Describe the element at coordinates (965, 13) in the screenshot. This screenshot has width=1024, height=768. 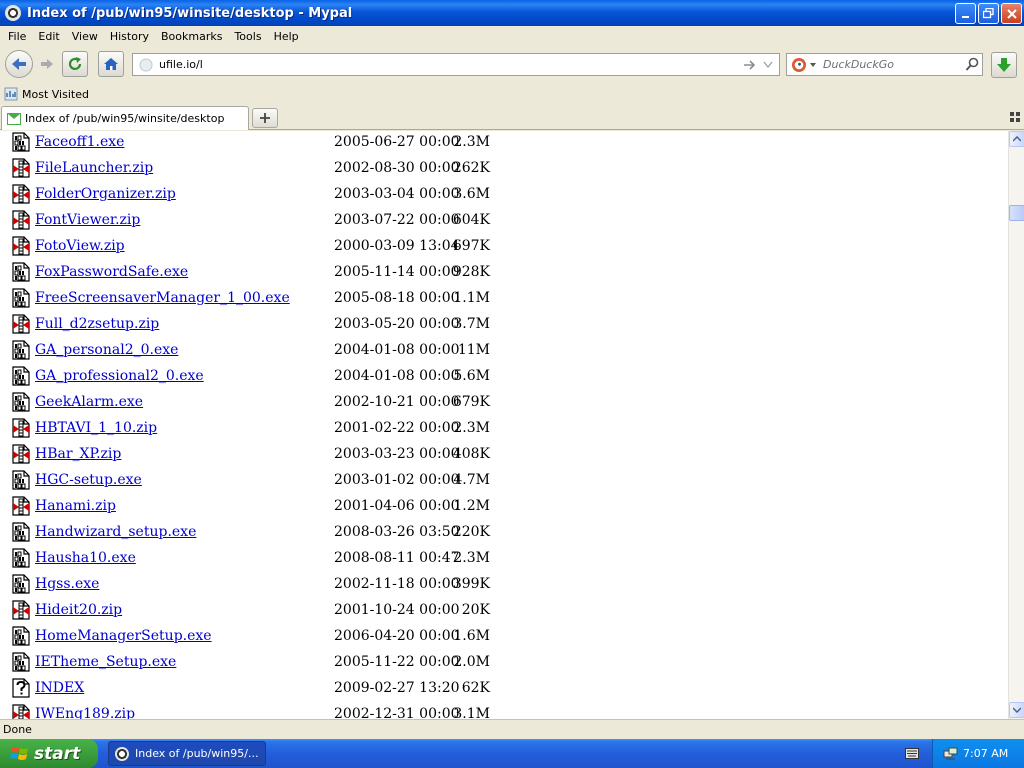
I see `minimize-button` at that location.